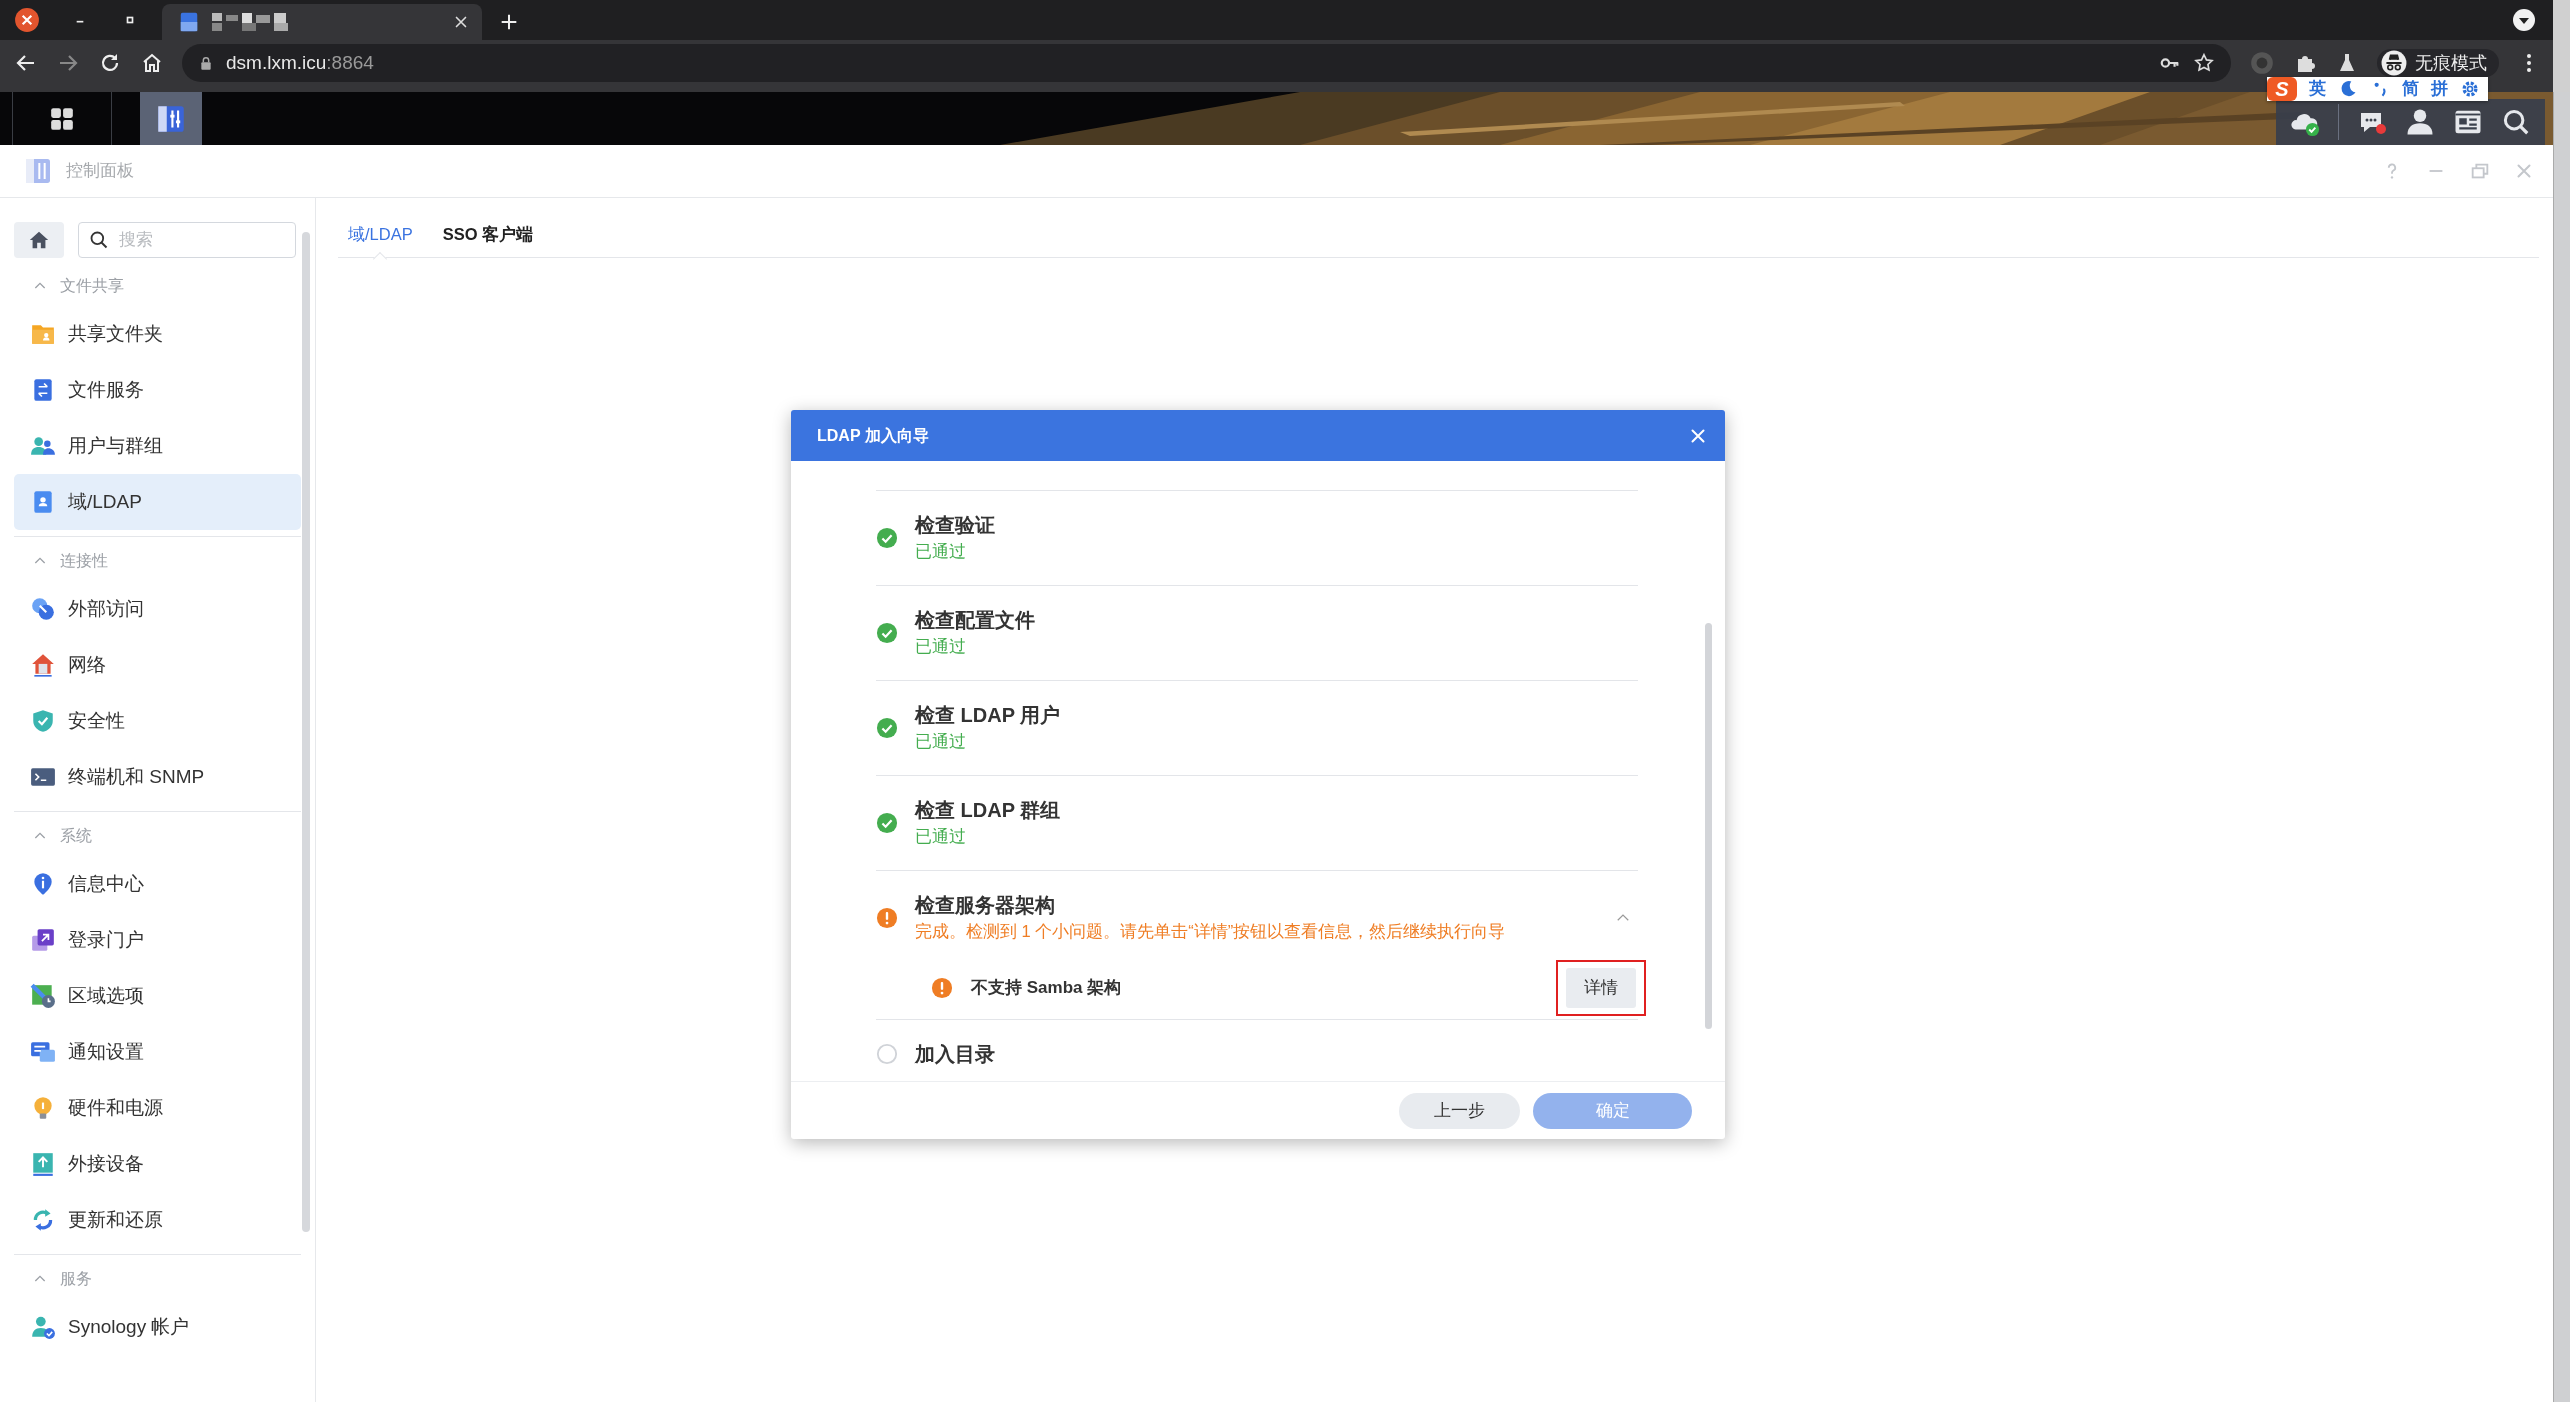 The image size is (2570, 1402). What do you see at coordinates (157, 665) in the screenshot?
I see `sidebar-item: 网络` at bounding box center [157, 665].